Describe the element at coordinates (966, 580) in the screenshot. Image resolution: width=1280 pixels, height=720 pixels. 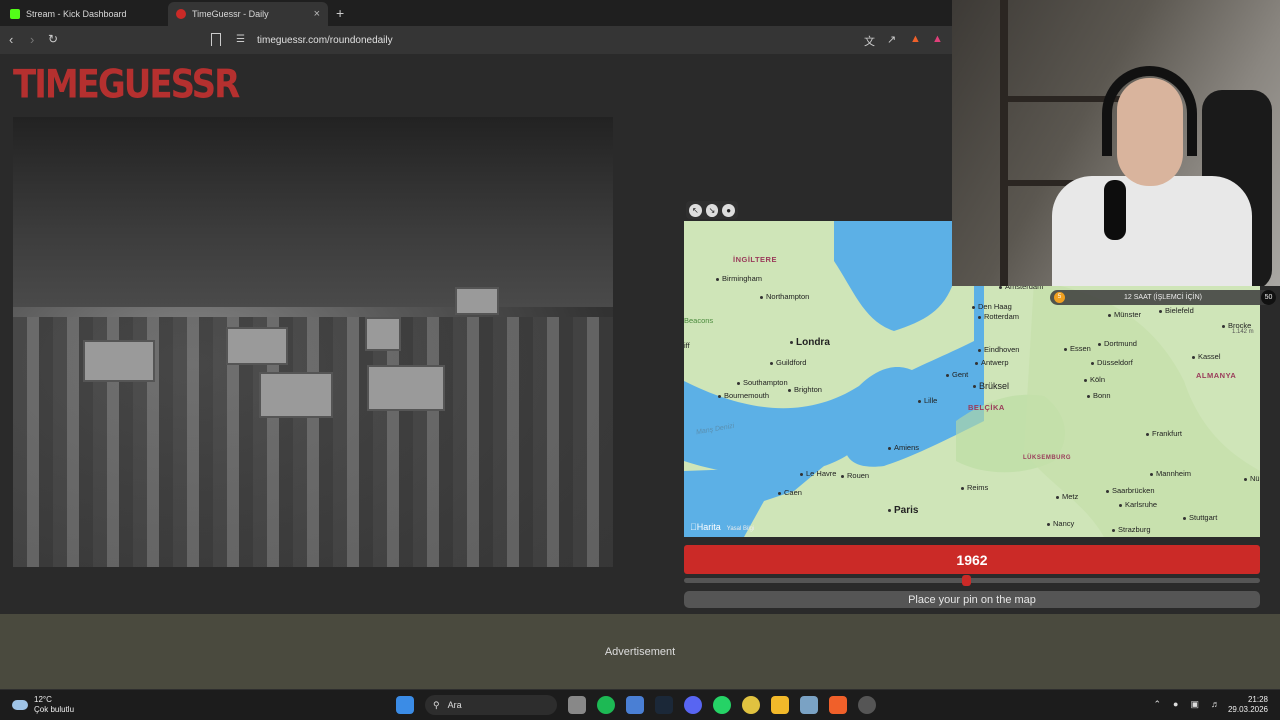
I see `year-slider-thumb` at that location.